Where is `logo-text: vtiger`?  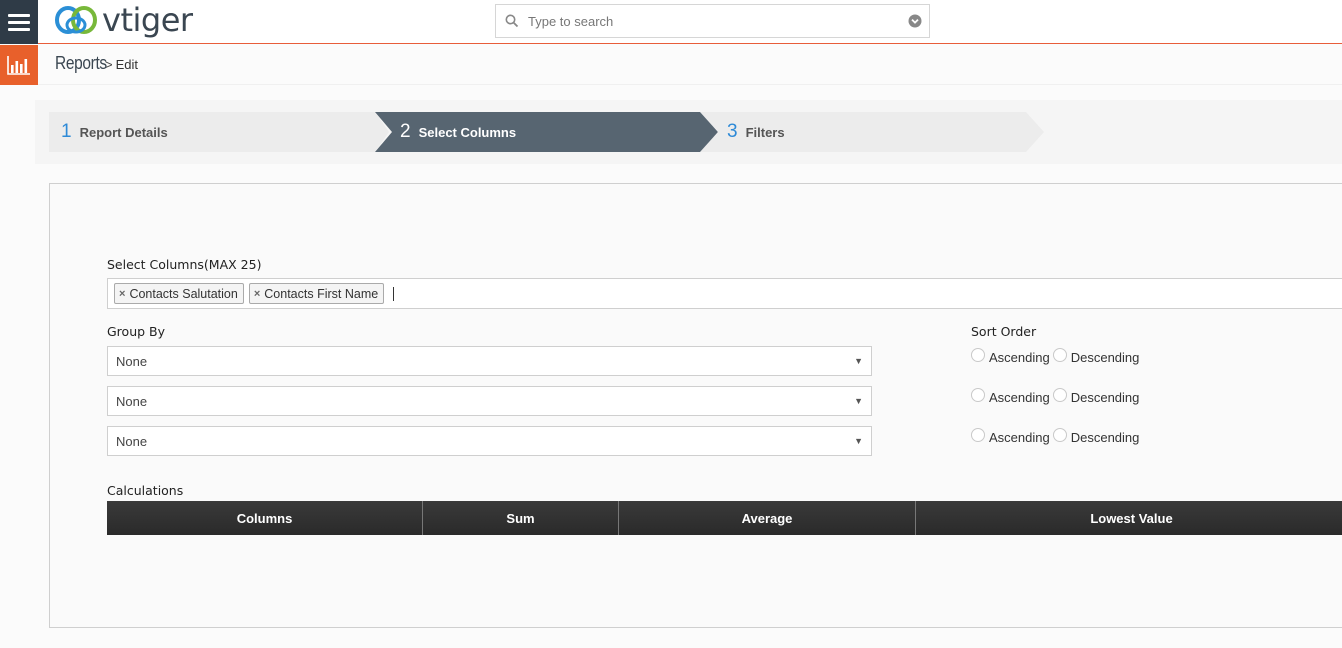
logo-text: vtiger is located at coordinates (147, 20).